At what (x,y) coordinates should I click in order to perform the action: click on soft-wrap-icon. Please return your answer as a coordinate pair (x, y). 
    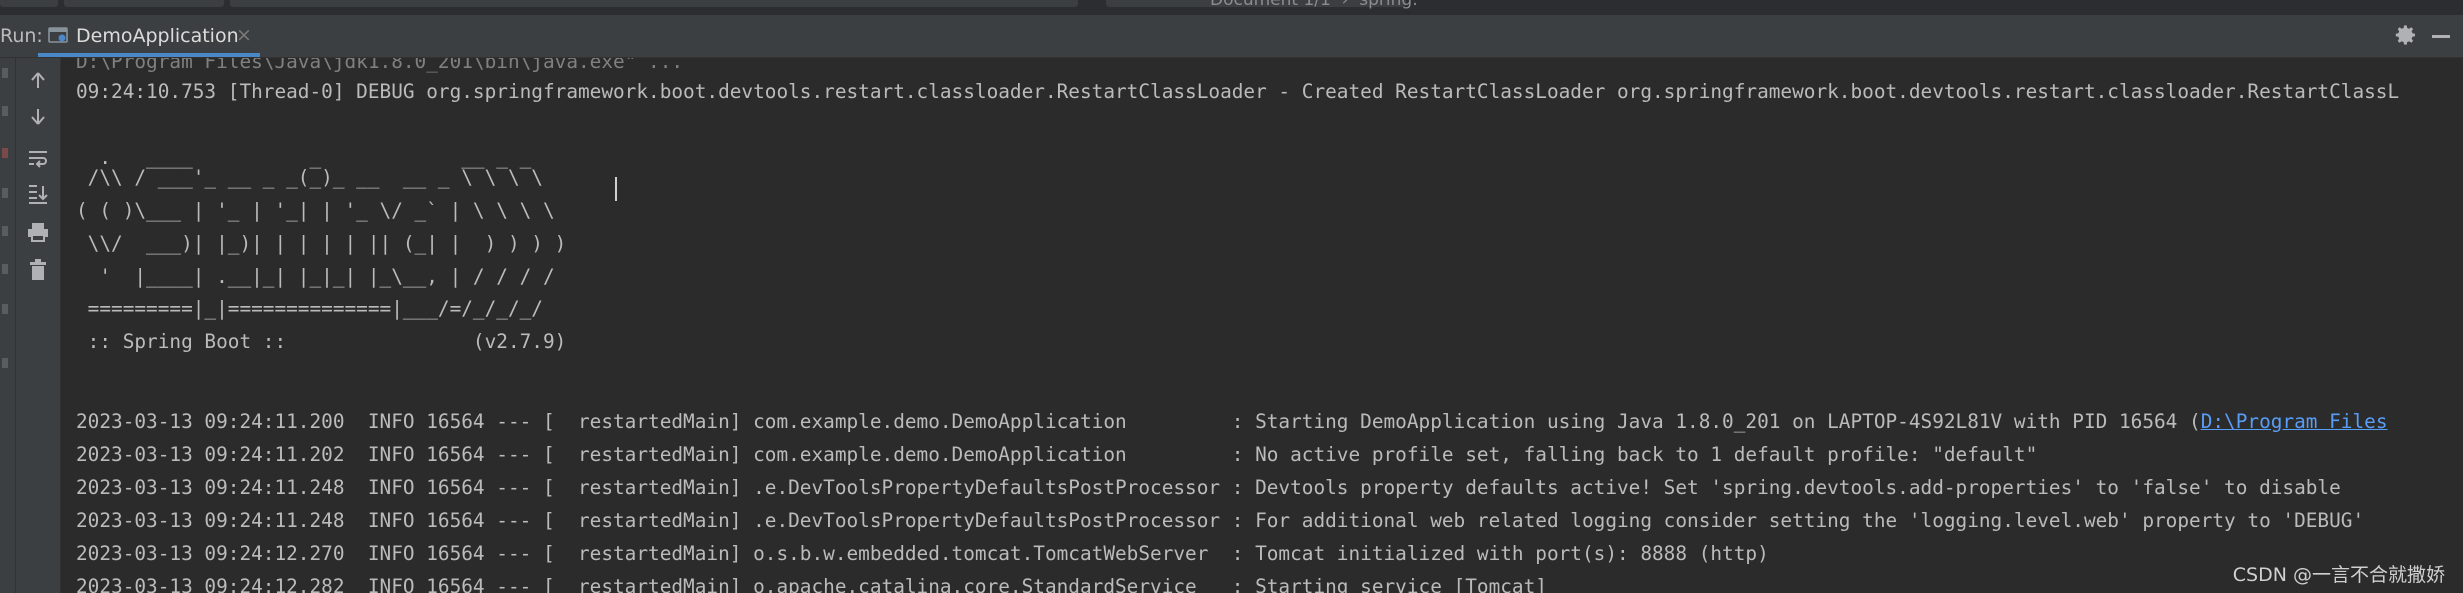
    Looking at the image, I should click on (38, 158).